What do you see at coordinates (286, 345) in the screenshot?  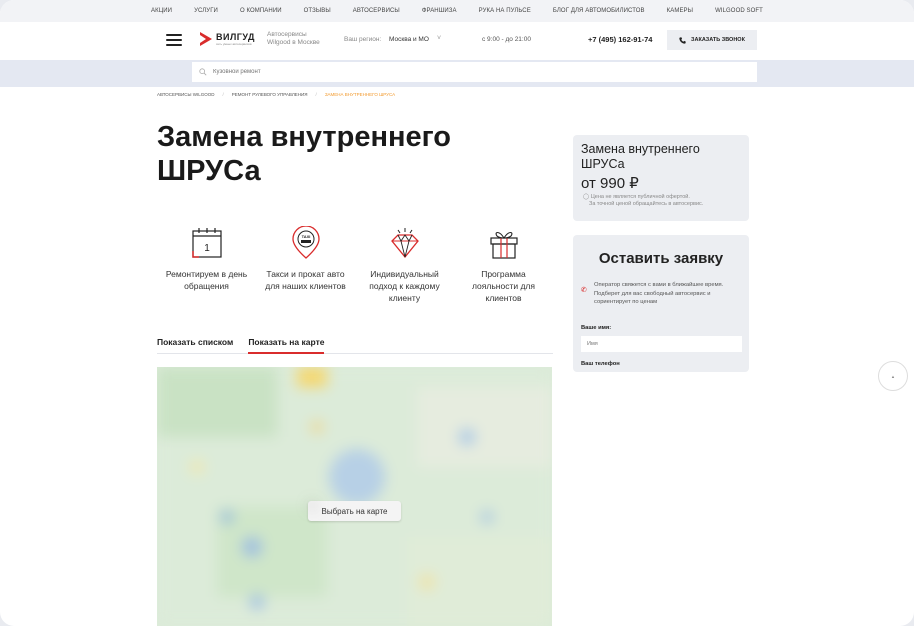 I see `tab-map: Показать на карте` at bounding box center [286, 345].